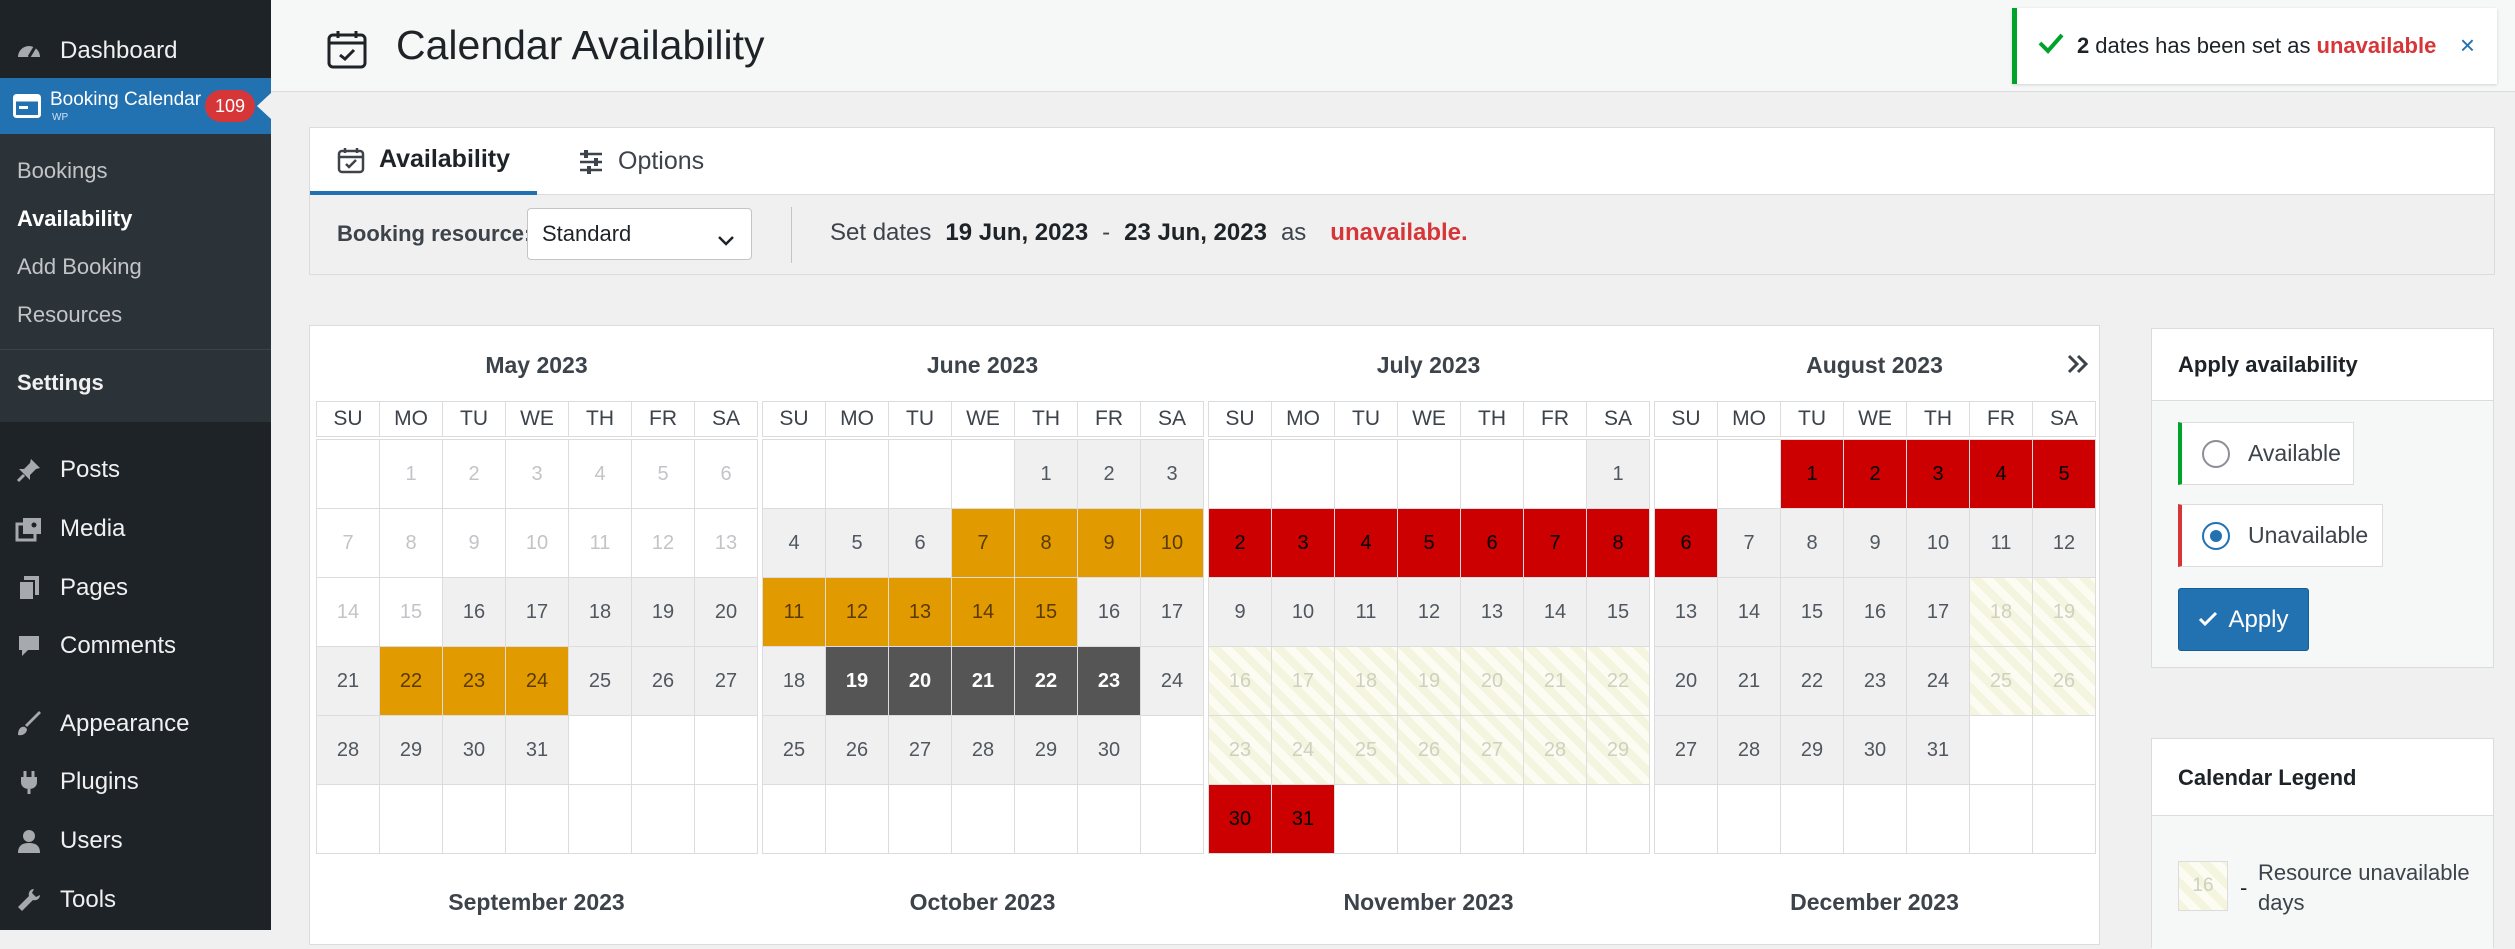 The image size is (2515, 949). I want to click on submenu-settings: Settings, so click(60, 383).